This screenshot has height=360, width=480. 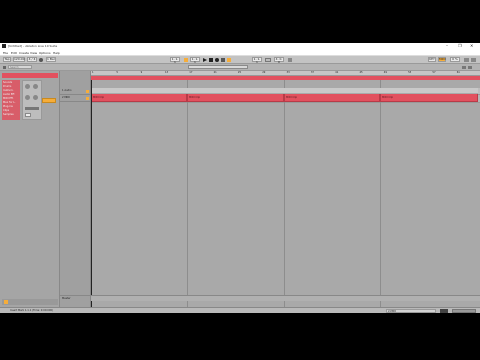 I want to click on ruler-tick-label: 57, so click(x=434, y=72).